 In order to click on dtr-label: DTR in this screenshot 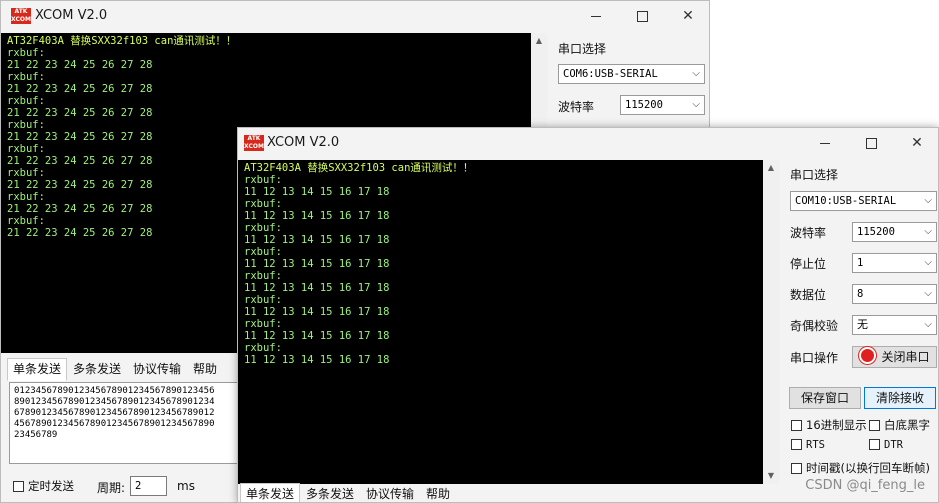, I will do `click(893, 445)`.